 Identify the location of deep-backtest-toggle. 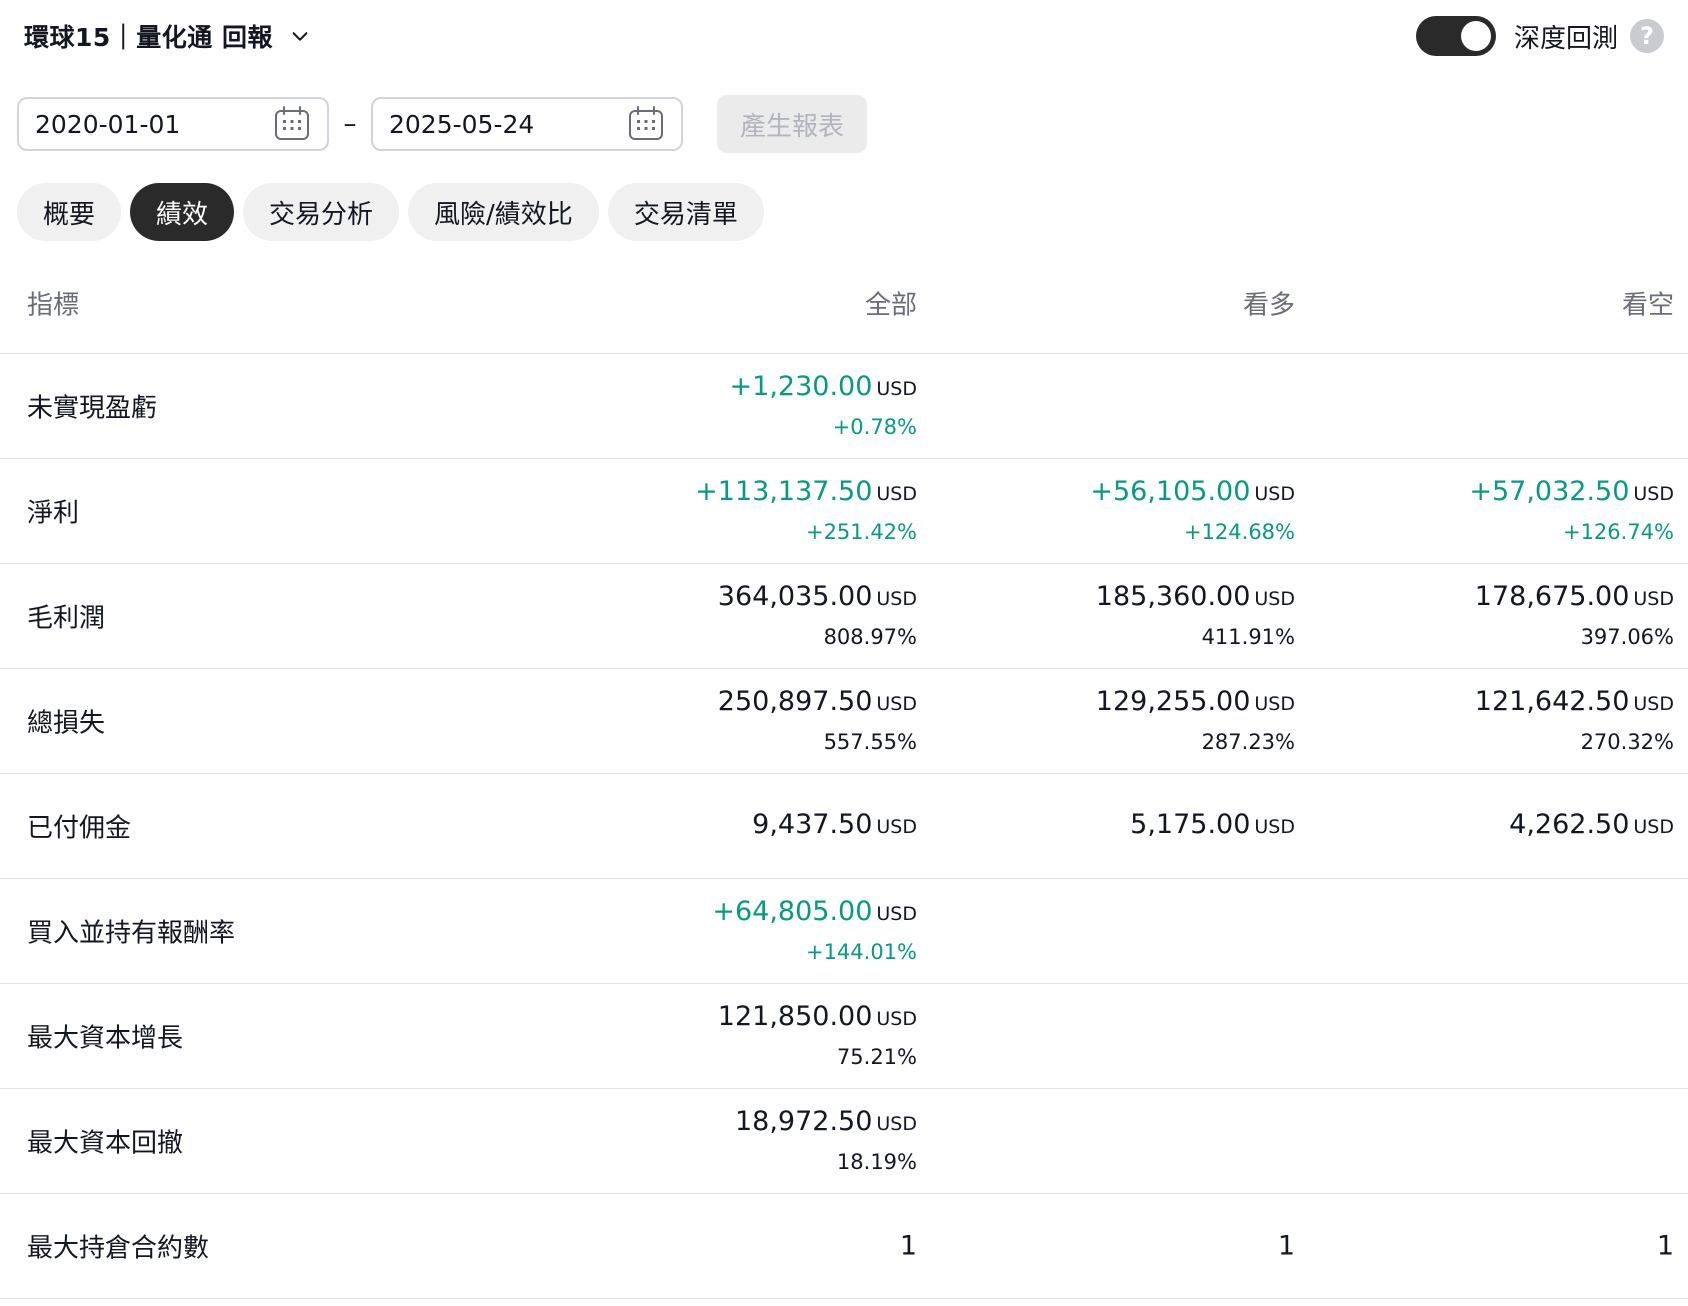
(1455, 36).